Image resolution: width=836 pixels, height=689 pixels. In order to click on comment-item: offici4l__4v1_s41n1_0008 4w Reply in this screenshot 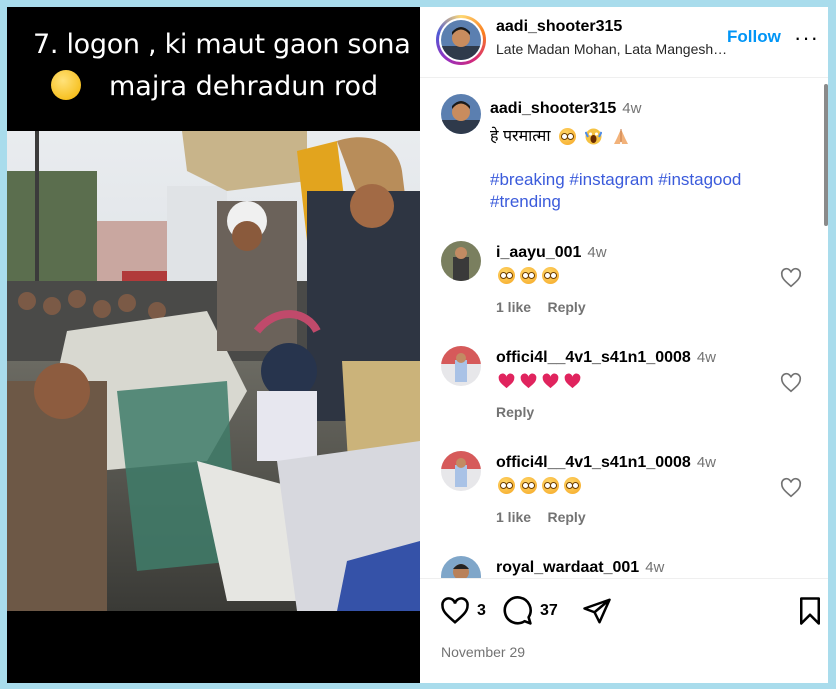, I will do `click(626, 386)`.